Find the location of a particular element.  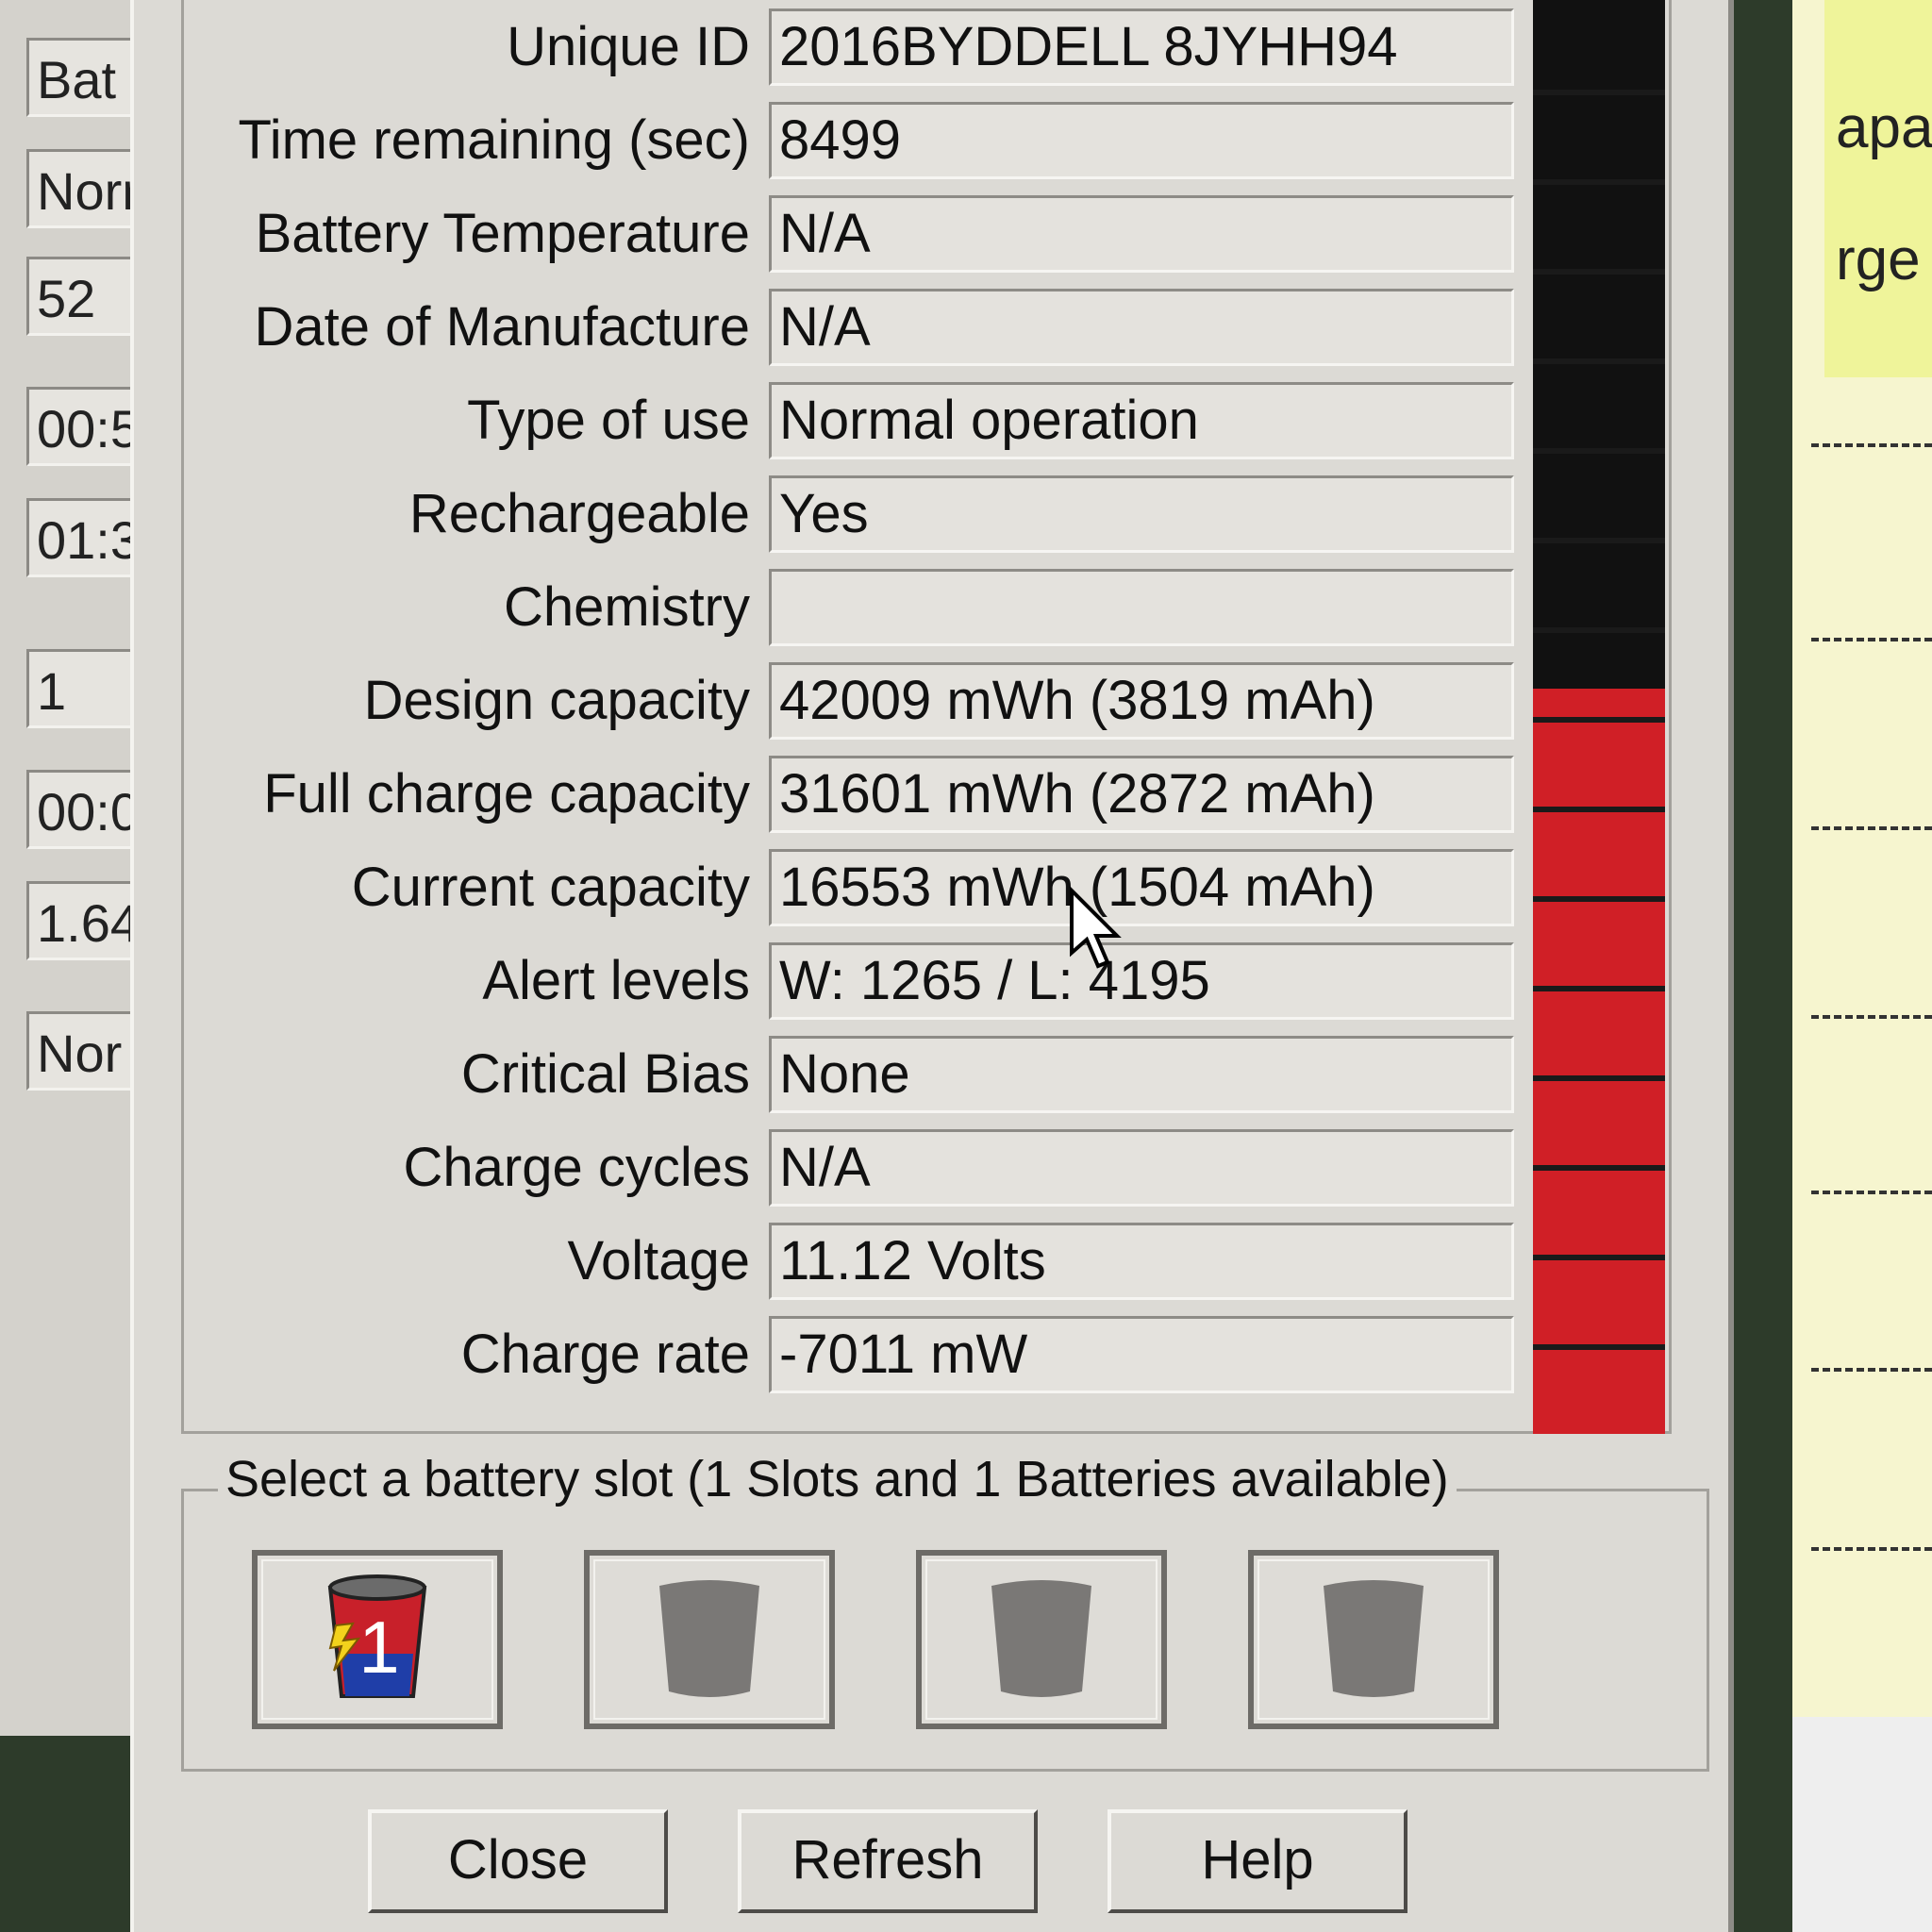

property-row: Time remaining (sec) 8499 is located at coordinates (882, 141).